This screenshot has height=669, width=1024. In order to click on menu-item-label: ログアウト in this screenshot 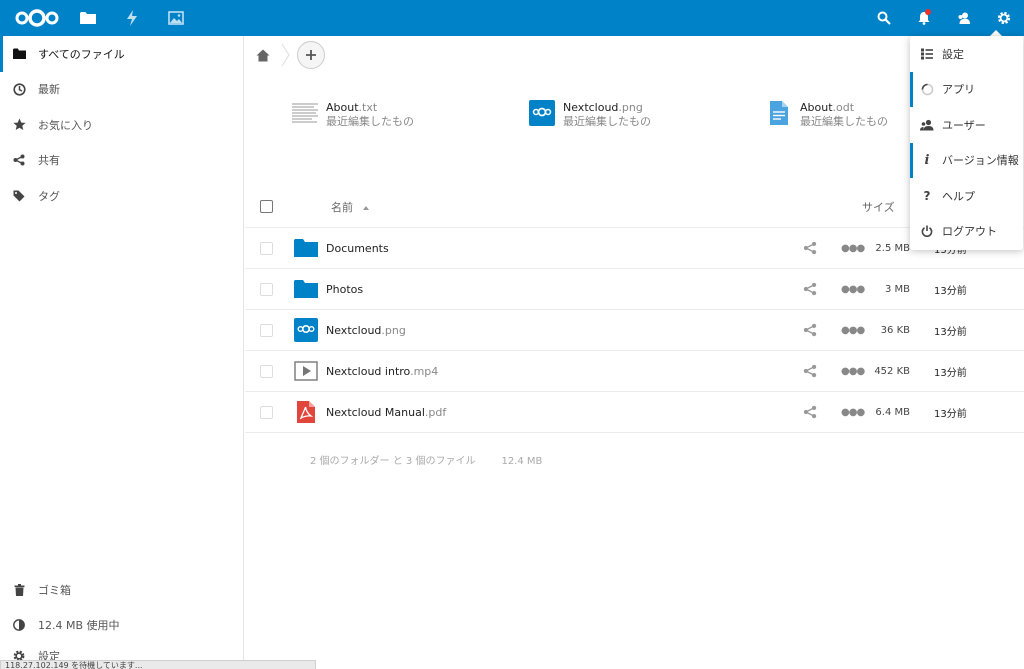, I will do `click(969, 232)`.